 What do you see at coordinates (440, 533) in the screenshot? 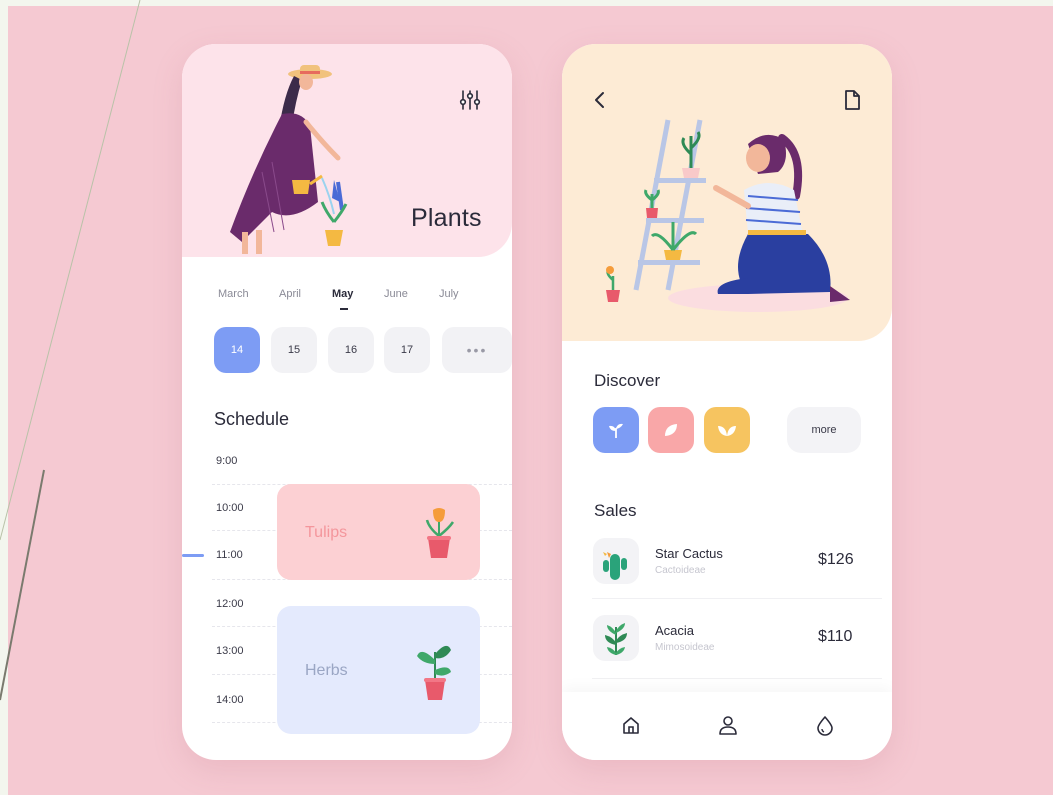
I see `tulip-pot-icon` at bounding box center [440, 533].